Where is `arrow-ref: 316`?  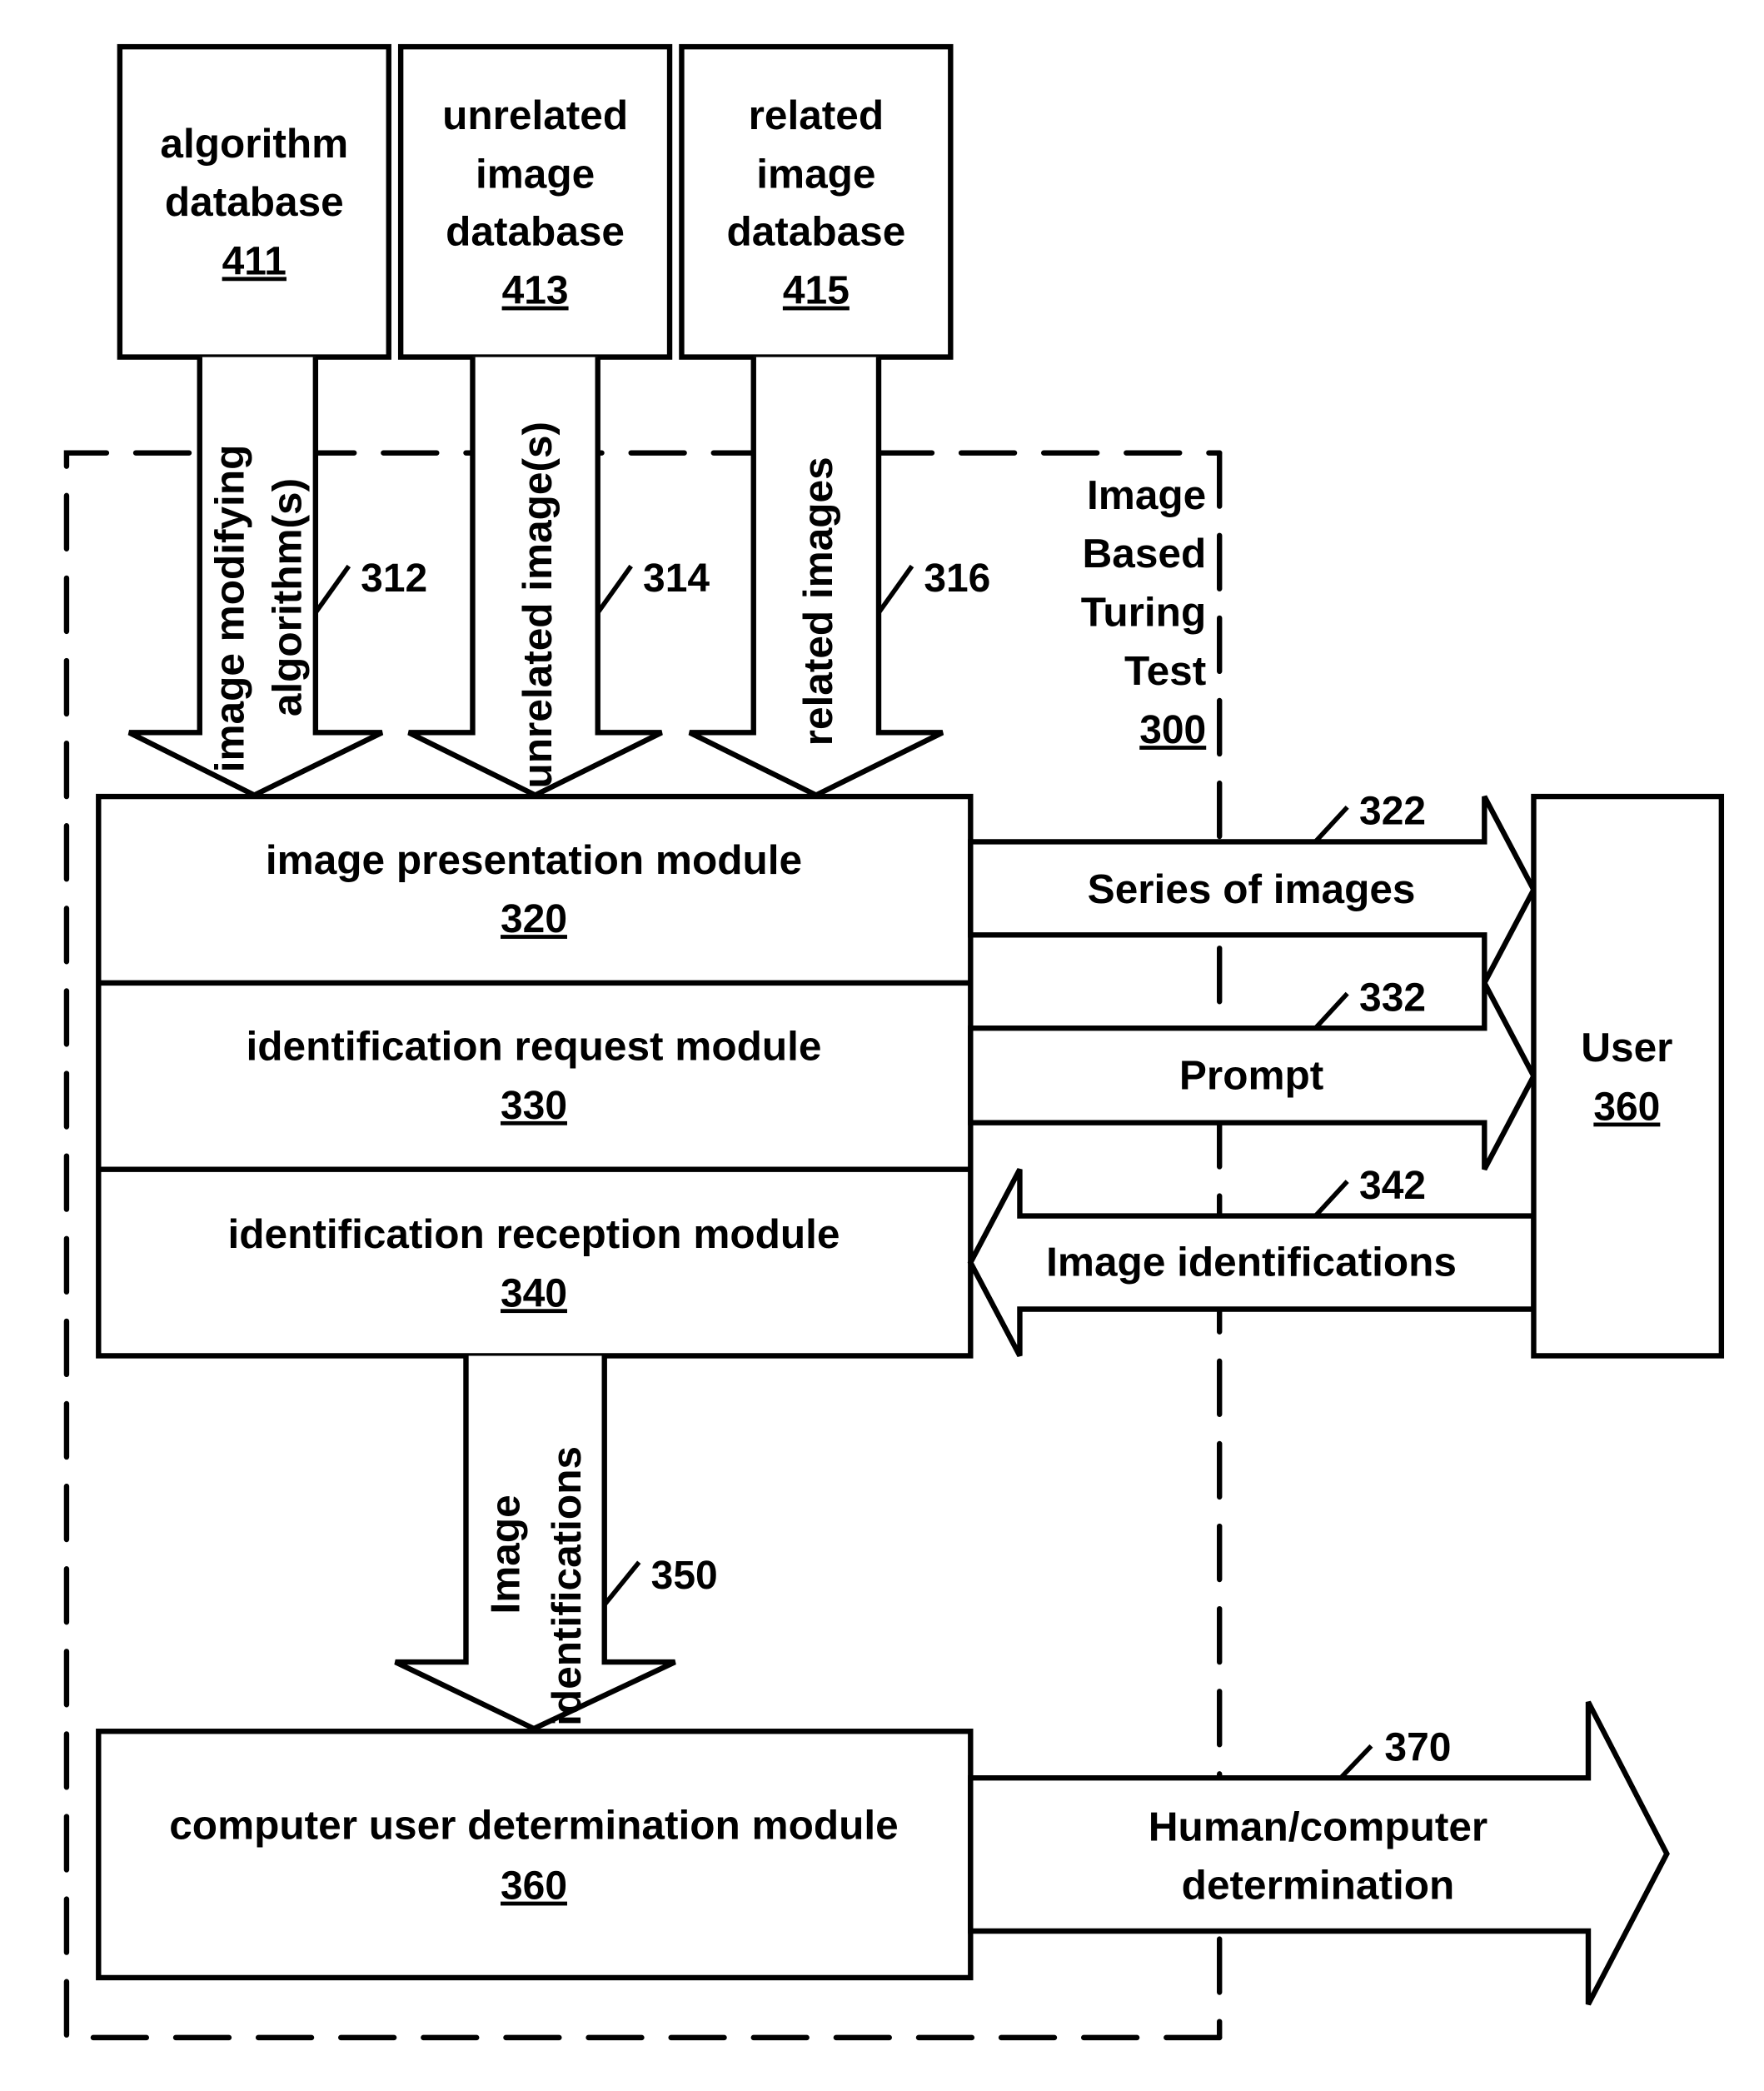
arrow-ref: 316 is located at coordinates (957, 578).